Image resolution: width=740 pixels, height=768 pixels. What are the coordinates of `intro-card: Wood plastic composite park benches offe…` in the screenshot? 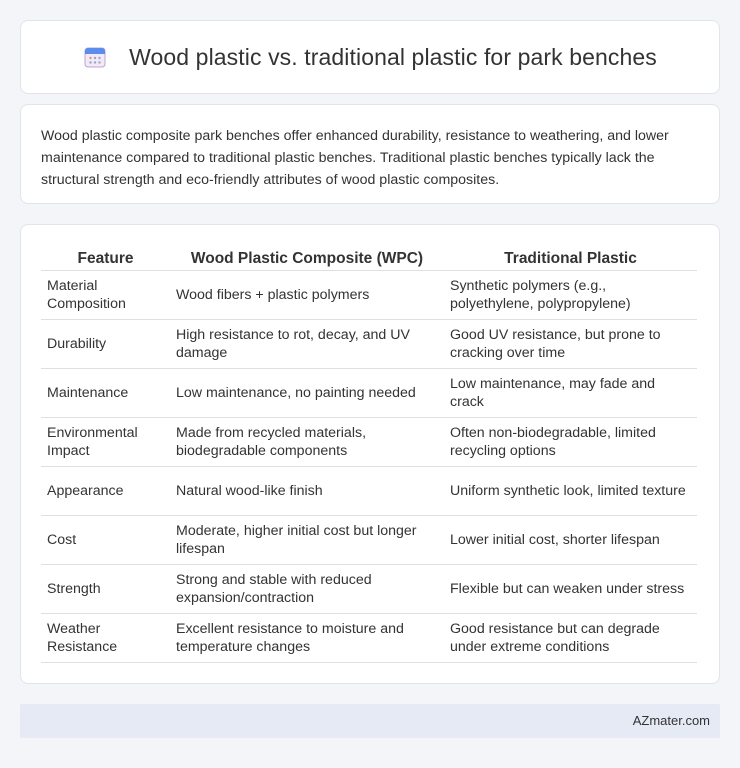 It's located at (370, 154).